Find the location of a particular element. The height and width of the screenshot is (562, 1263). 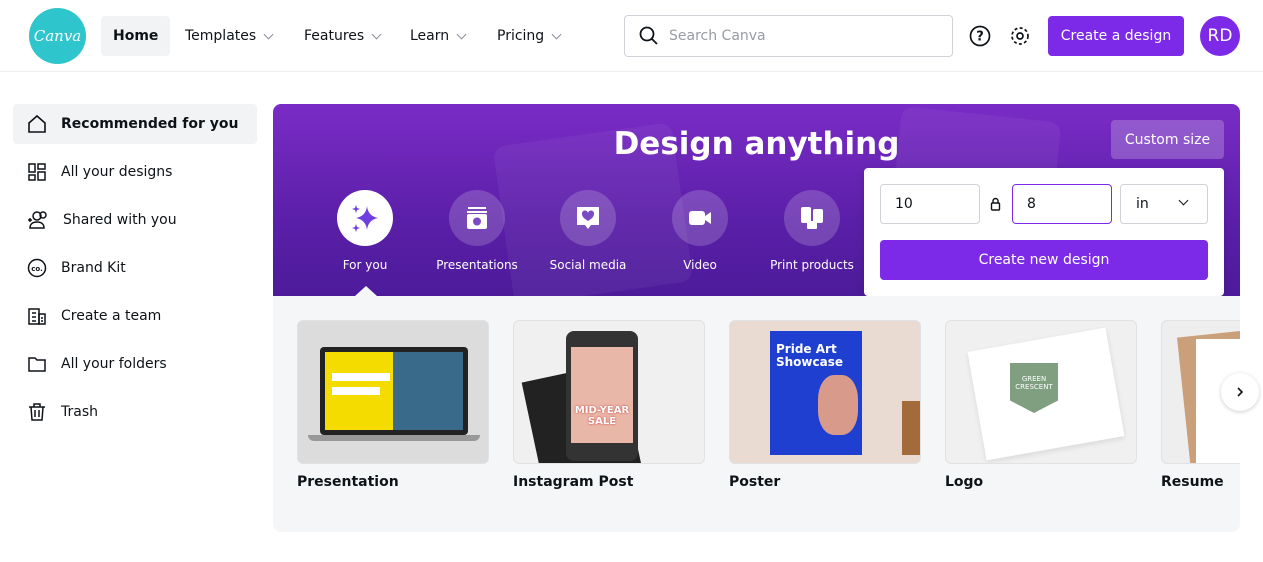

unit-value: in is located at coordinates (1142, 204).